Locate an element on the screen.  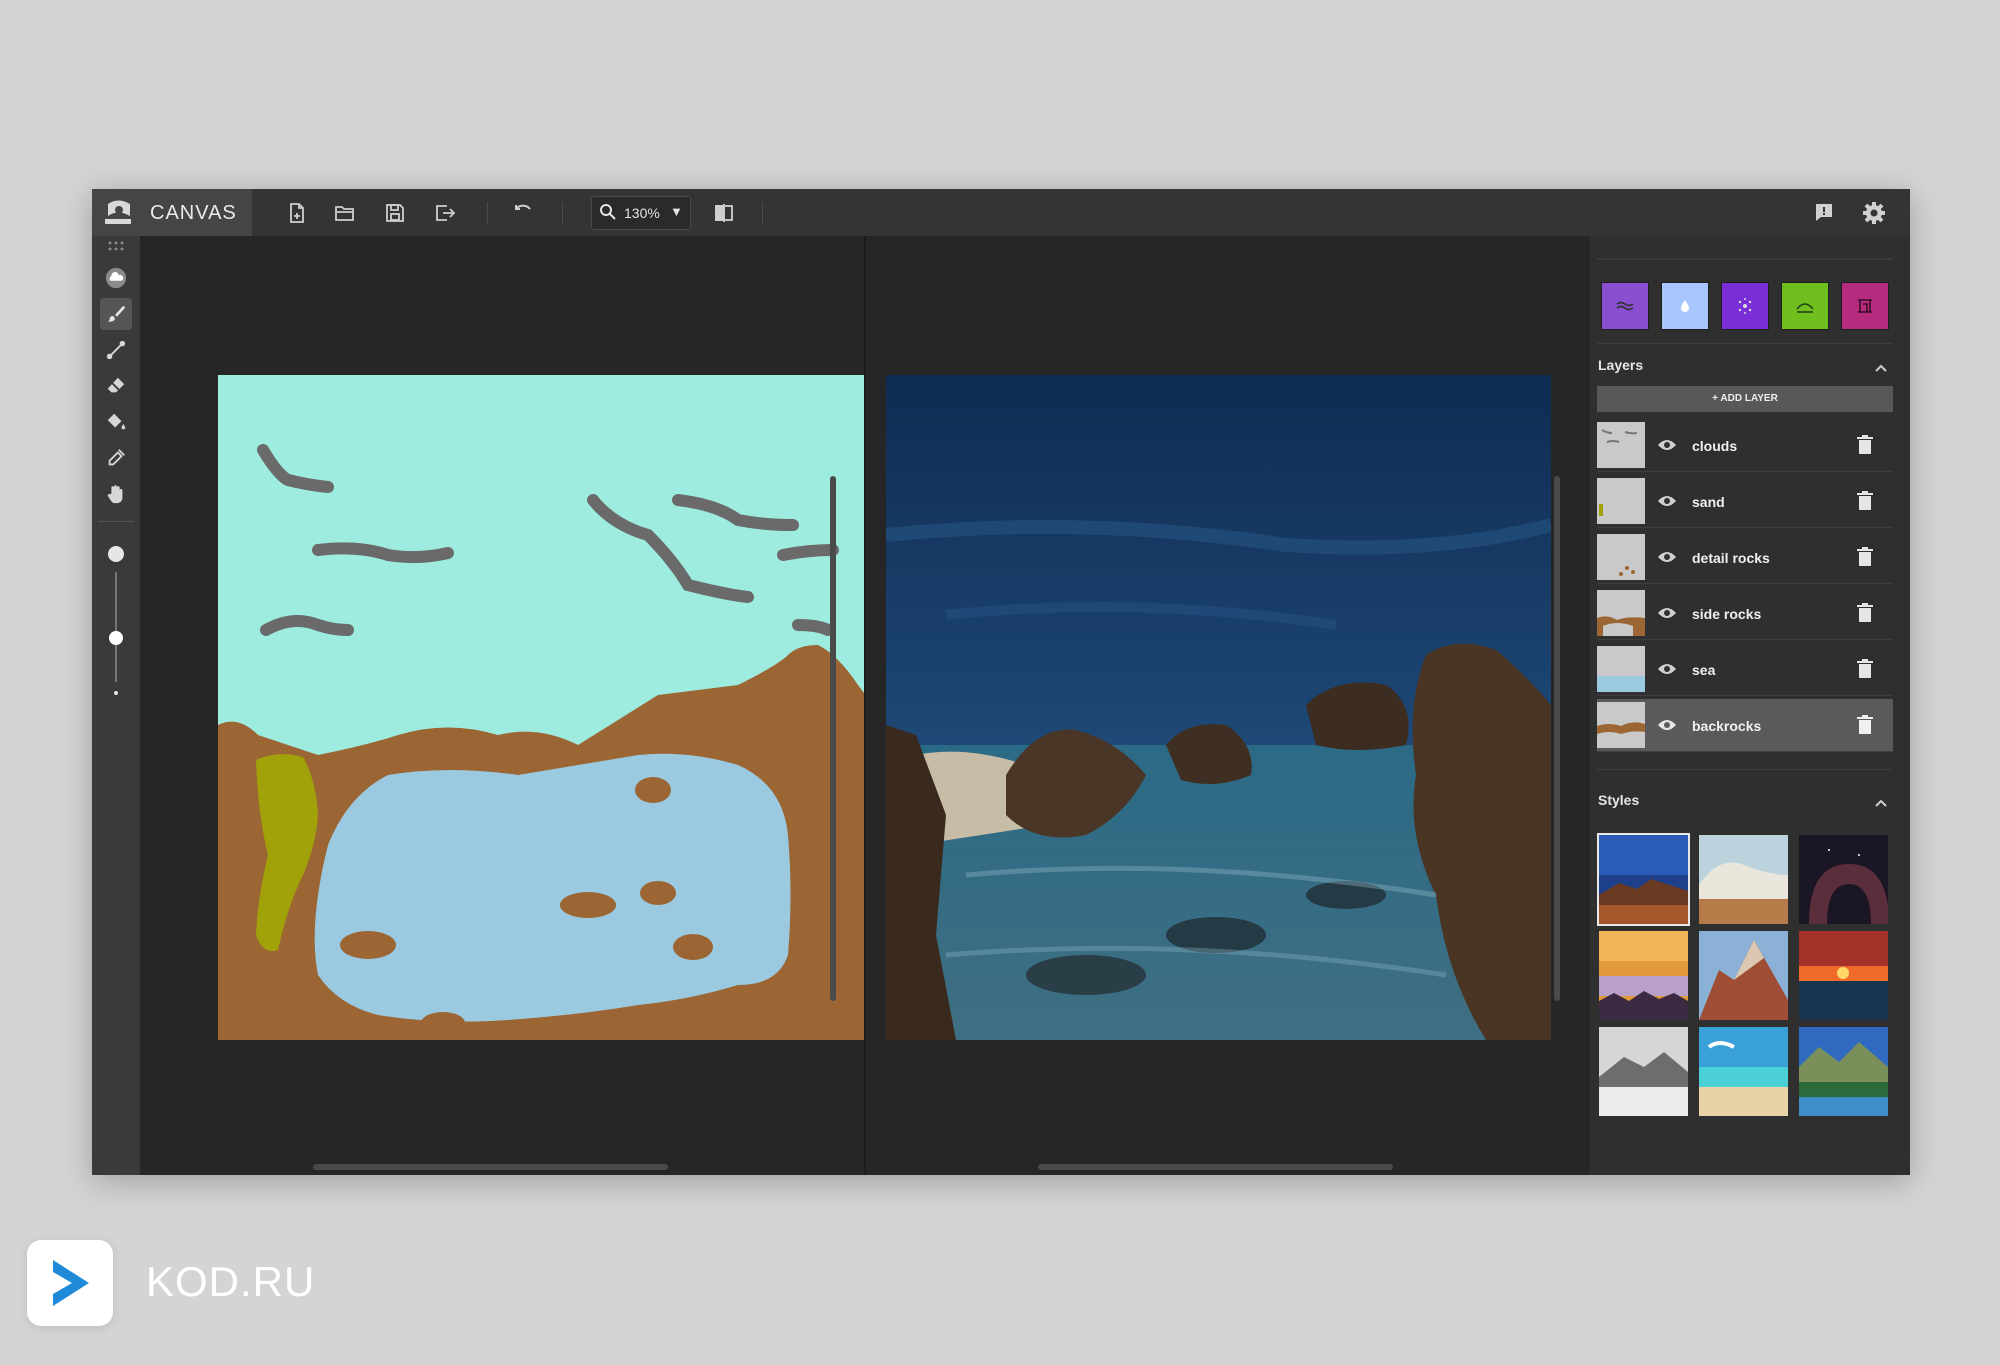
layers-title: Layers is located at coordinates (1621, 365).